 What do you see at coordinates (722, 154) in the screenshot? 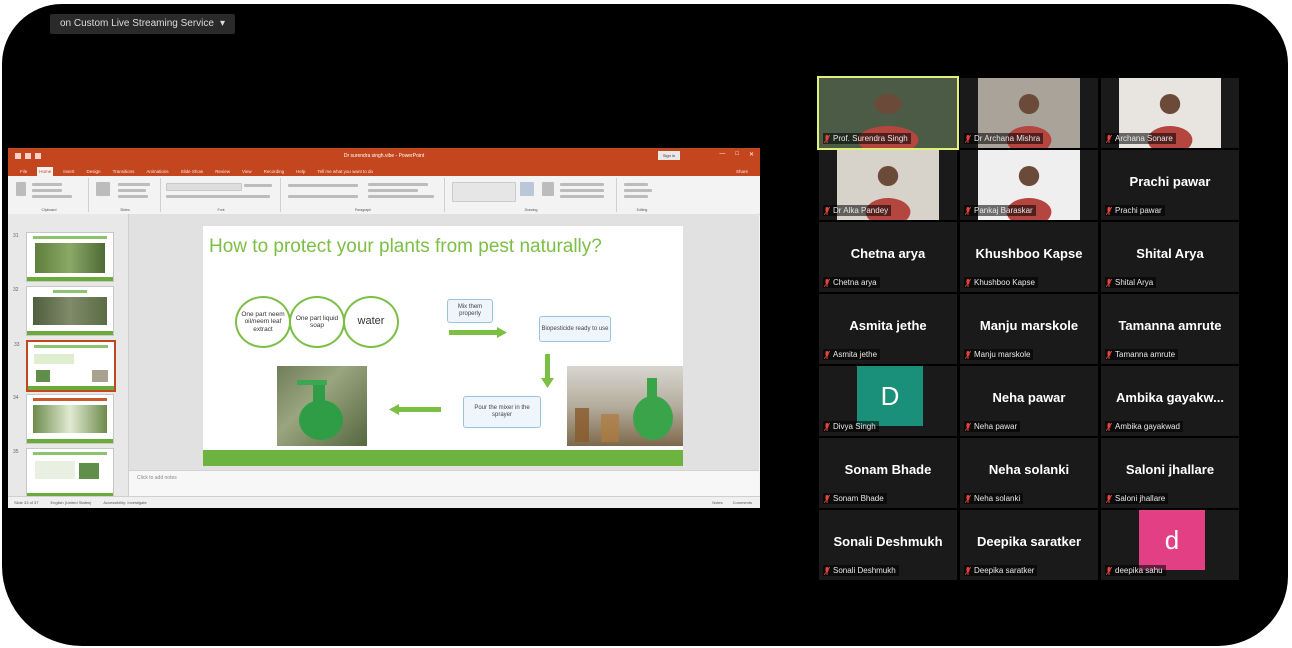
I see `minimize-icon: —` at bounding box center [722, 154].